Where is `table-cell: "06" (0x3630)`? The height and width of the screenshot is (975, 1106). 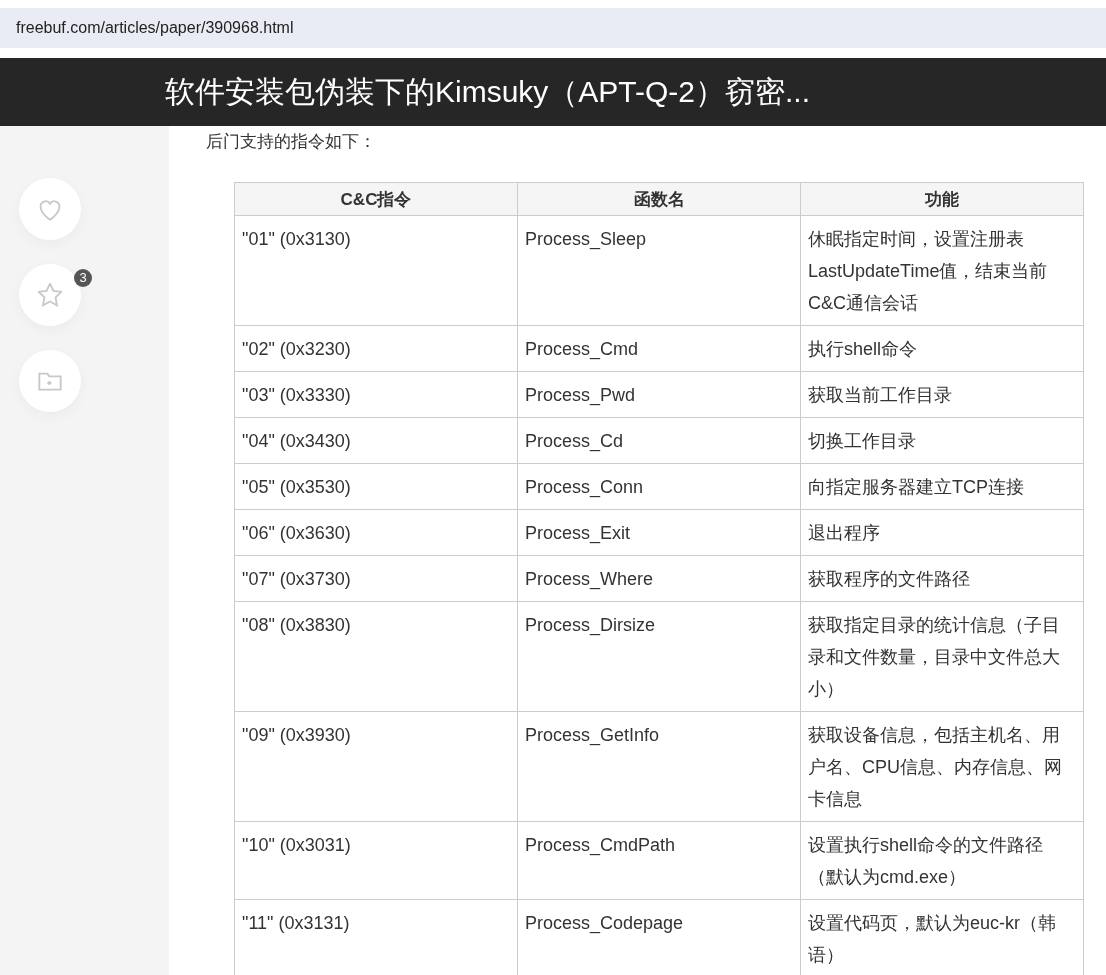
table-cell: "06" (0x3630) is located at coordinates (376, 532).